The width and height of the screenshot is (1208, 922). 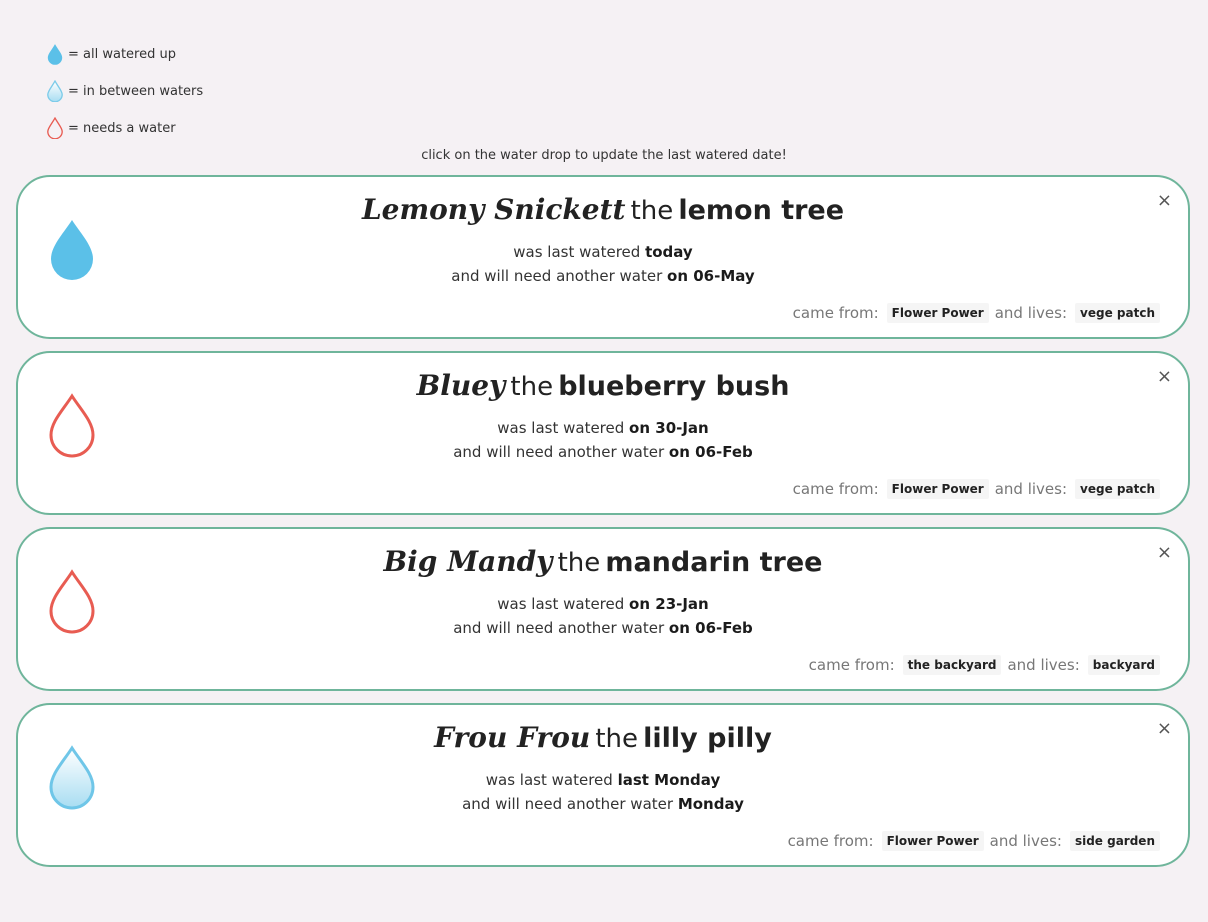 I want to click on plant-species: mandarin tree, so click(x=714, y=562).